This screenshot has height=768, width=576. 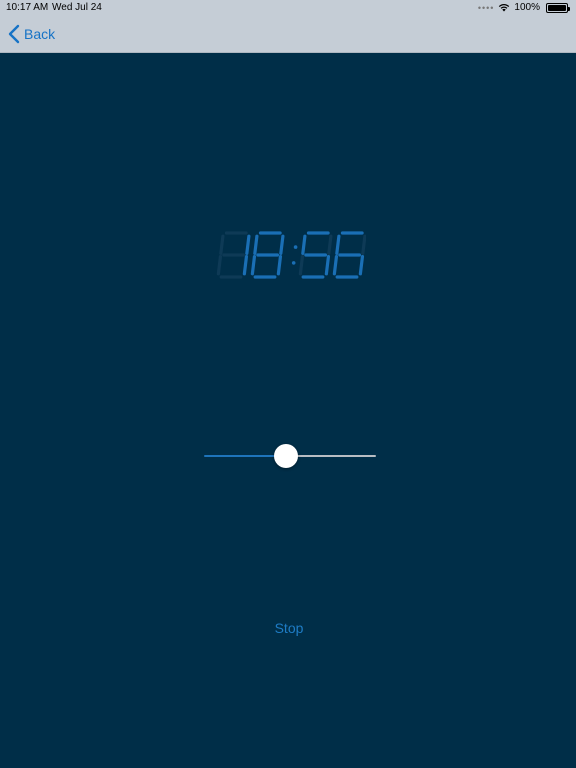 What do you see at coordinates (558, 7) in the screenshot?
I see `battery-icon` at bounding box center [558, 7].